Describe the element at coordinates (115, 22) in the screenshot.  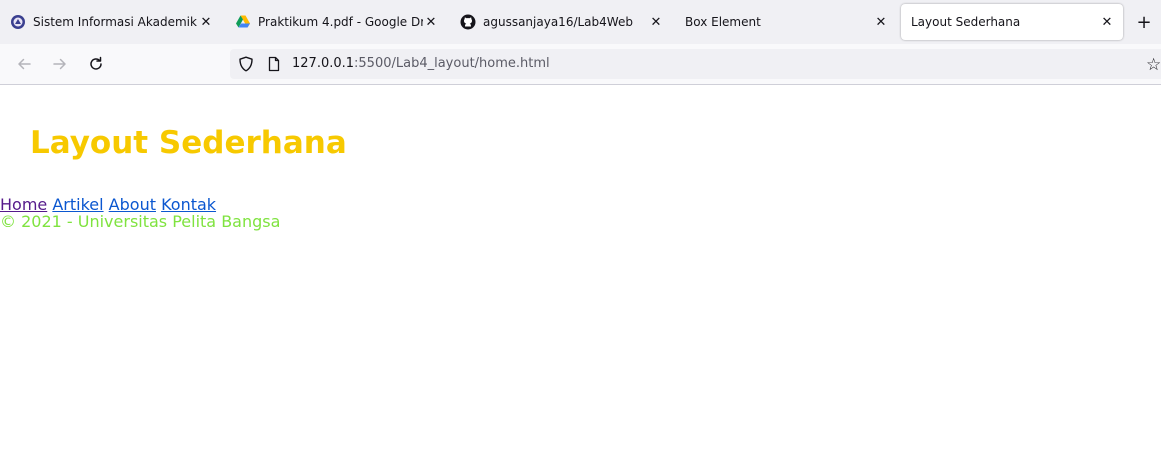
I see `tab-title: Sistem Informasi Akademik` at that location.